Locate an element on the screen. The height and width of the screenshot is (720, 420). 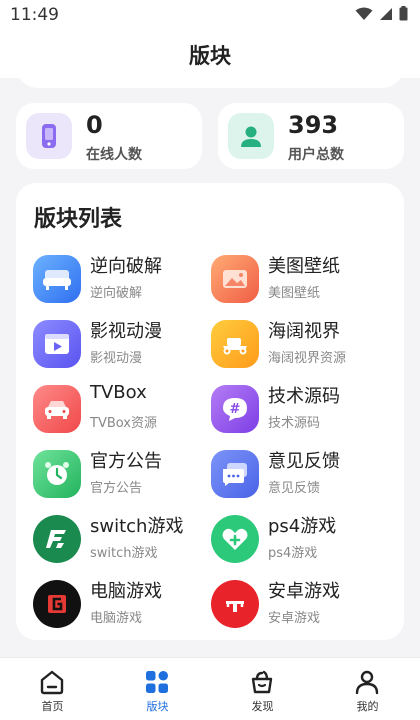
image-icon is located at coordinates (235, 279).